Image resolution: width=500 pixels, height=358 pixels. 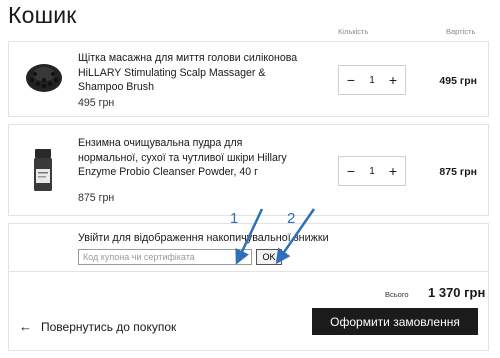 I want to click on continue-shopping-link: ← Повернутись до покупок, so click(x=97, y=326).